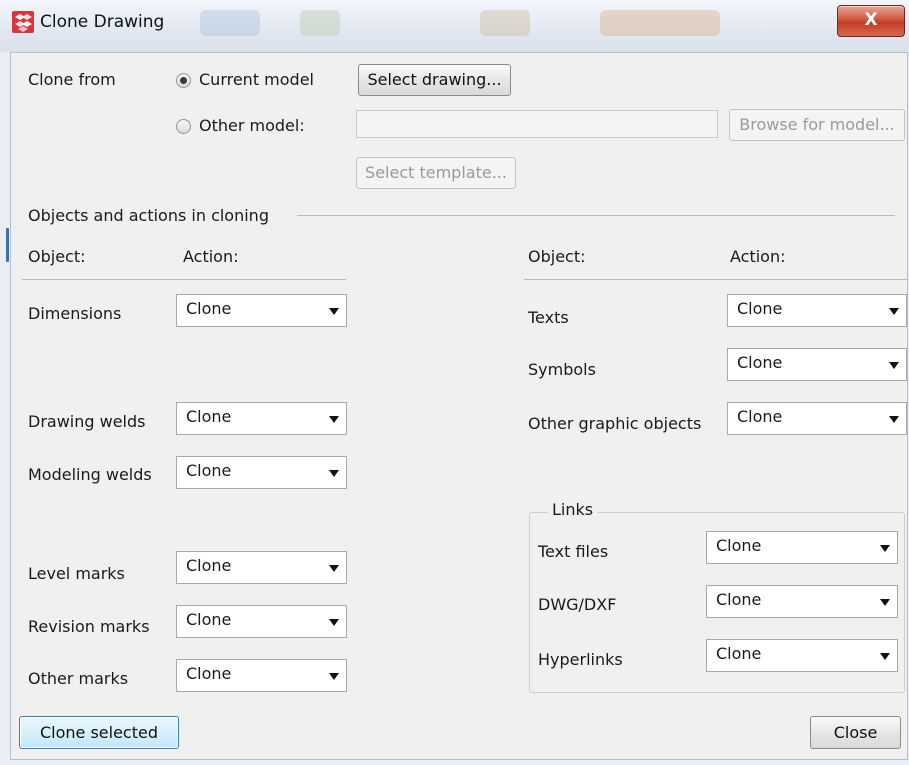 The height and width of the screenshot is (765, 909). Describe the element at coordinates (573, 509) in the screenshot. I see `links-group-title: Links` at that location.